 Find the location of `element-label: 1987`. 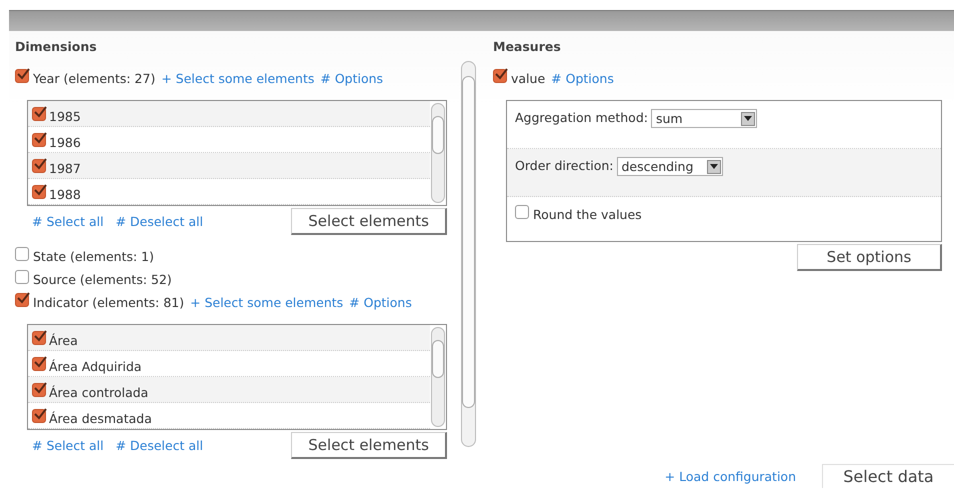

element-label: 1987 is located at coordinates (65, 168).